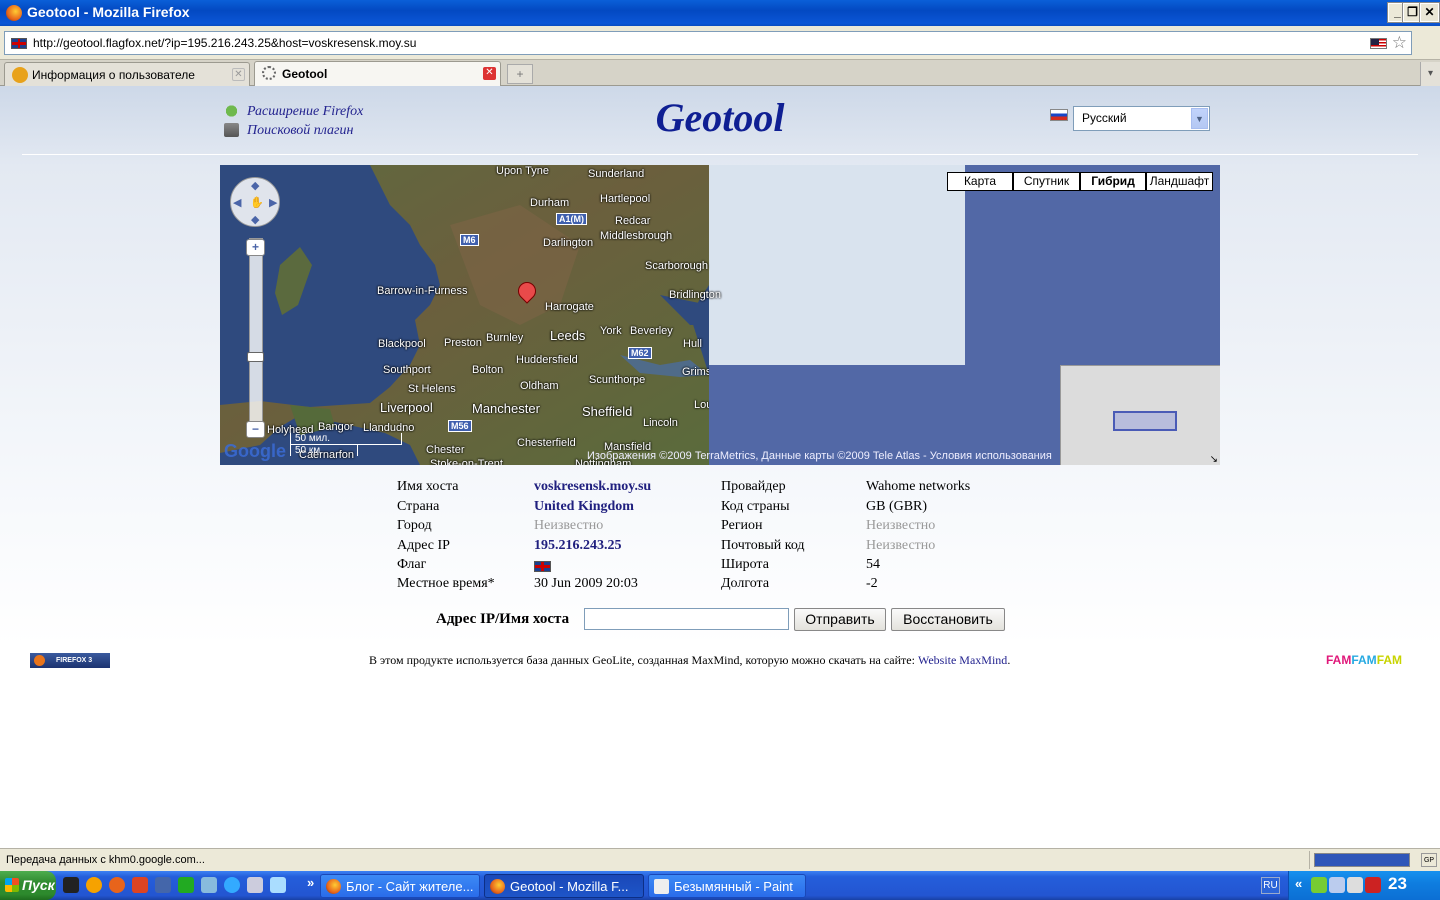  Describe the element at coordinates (720, 13) in the screenshot. I see `window-titlebar: Geotool - Mozilla Firefox _ ❐ ✕` at that location.